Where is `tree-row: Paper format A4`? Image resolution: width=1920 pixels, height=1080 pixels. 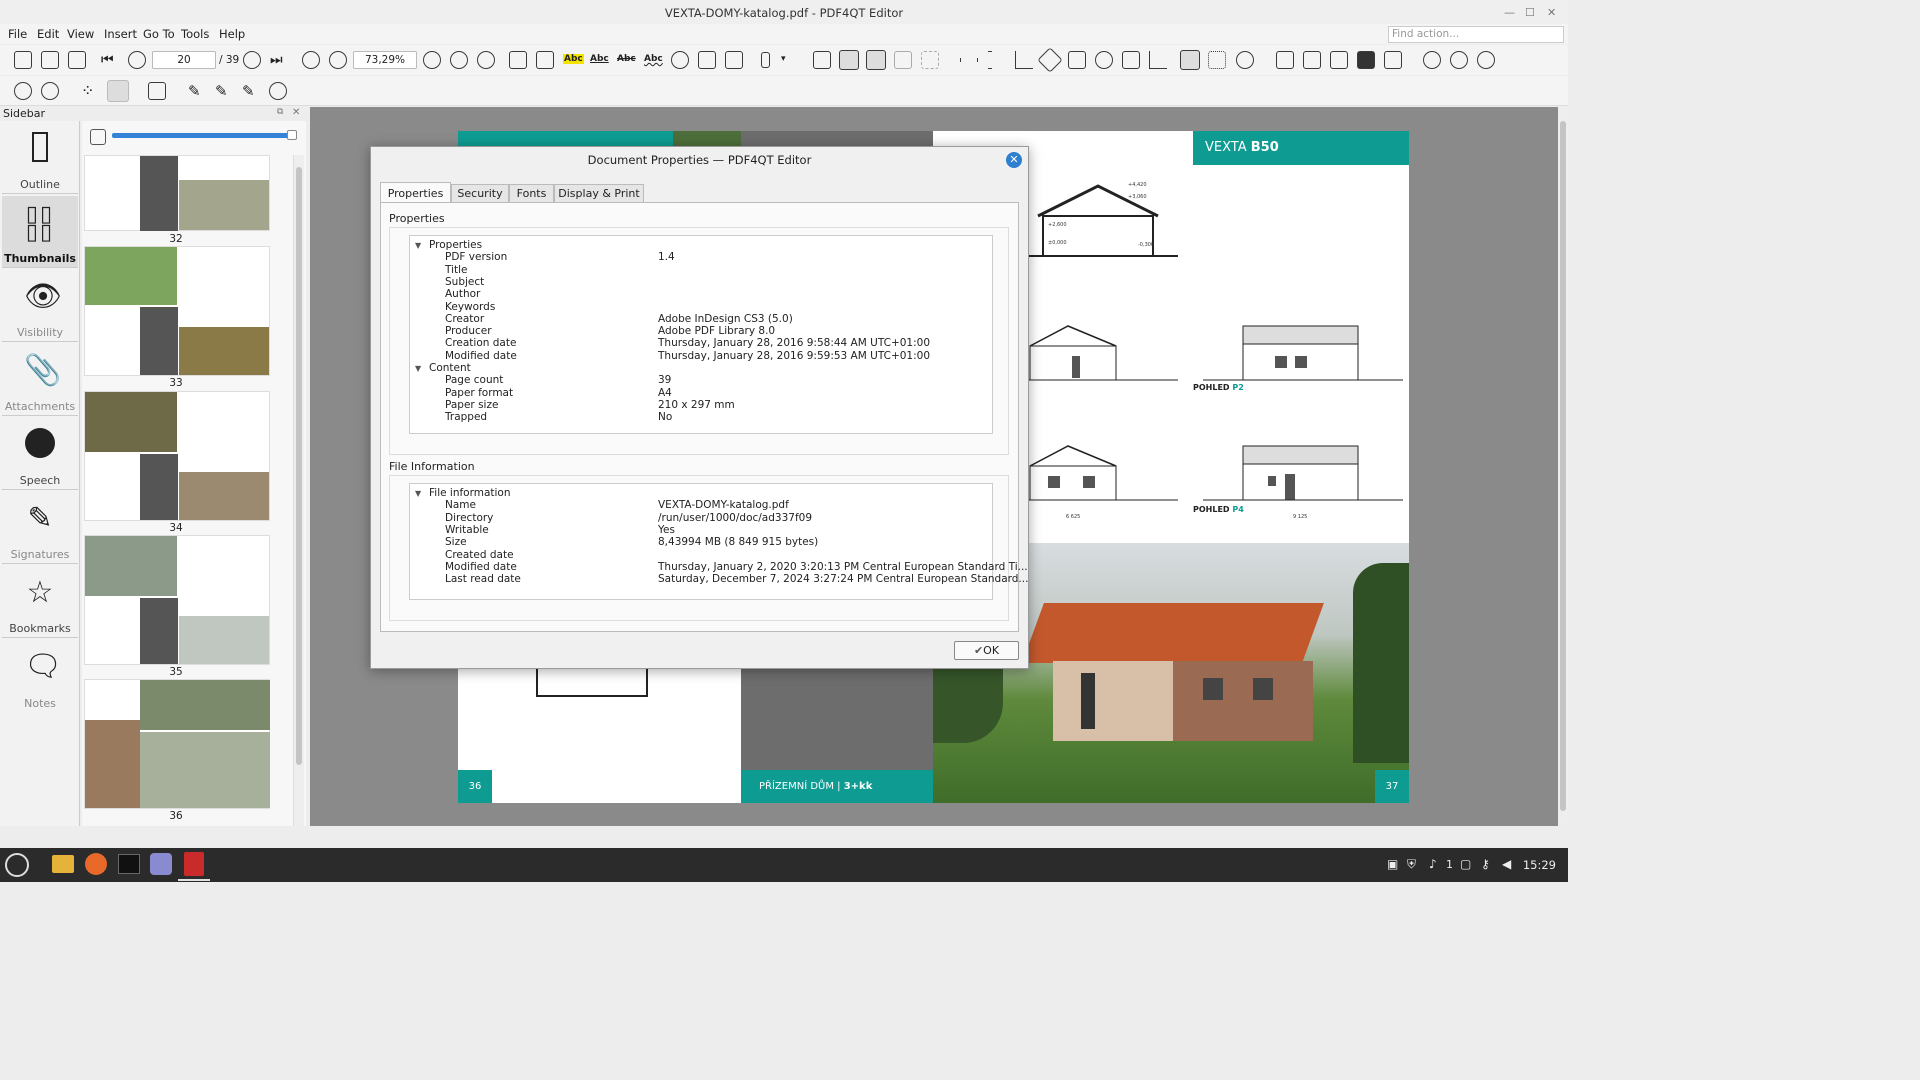
tree-row: Paper format A4 is located at coordinates (701, 393).